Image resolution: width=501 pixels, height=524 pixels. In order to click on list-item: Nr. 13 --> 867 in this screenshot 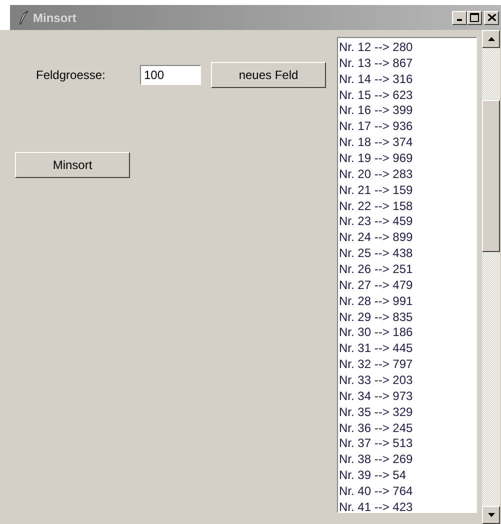, I will do `click(407, 64)`.